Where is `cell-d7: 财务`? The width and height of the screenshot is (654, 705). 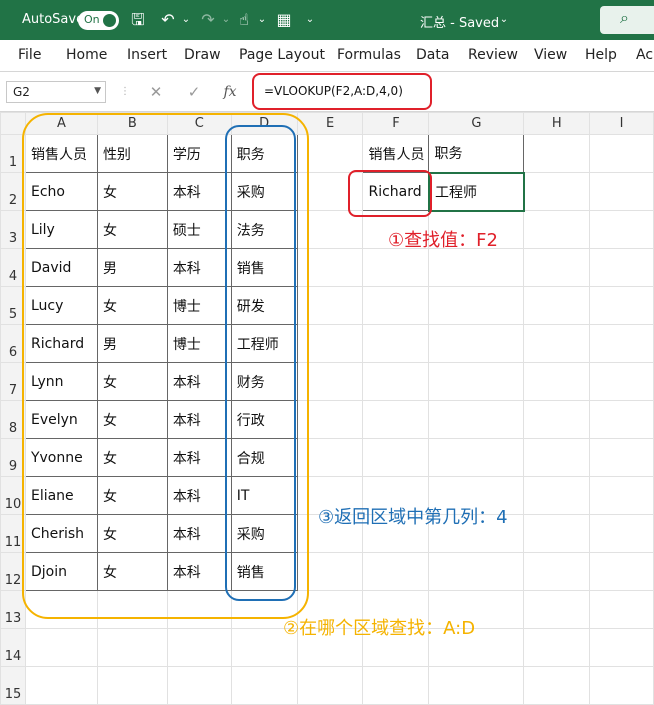
cell-d7: 财务 is located at coordinates (264, 381).